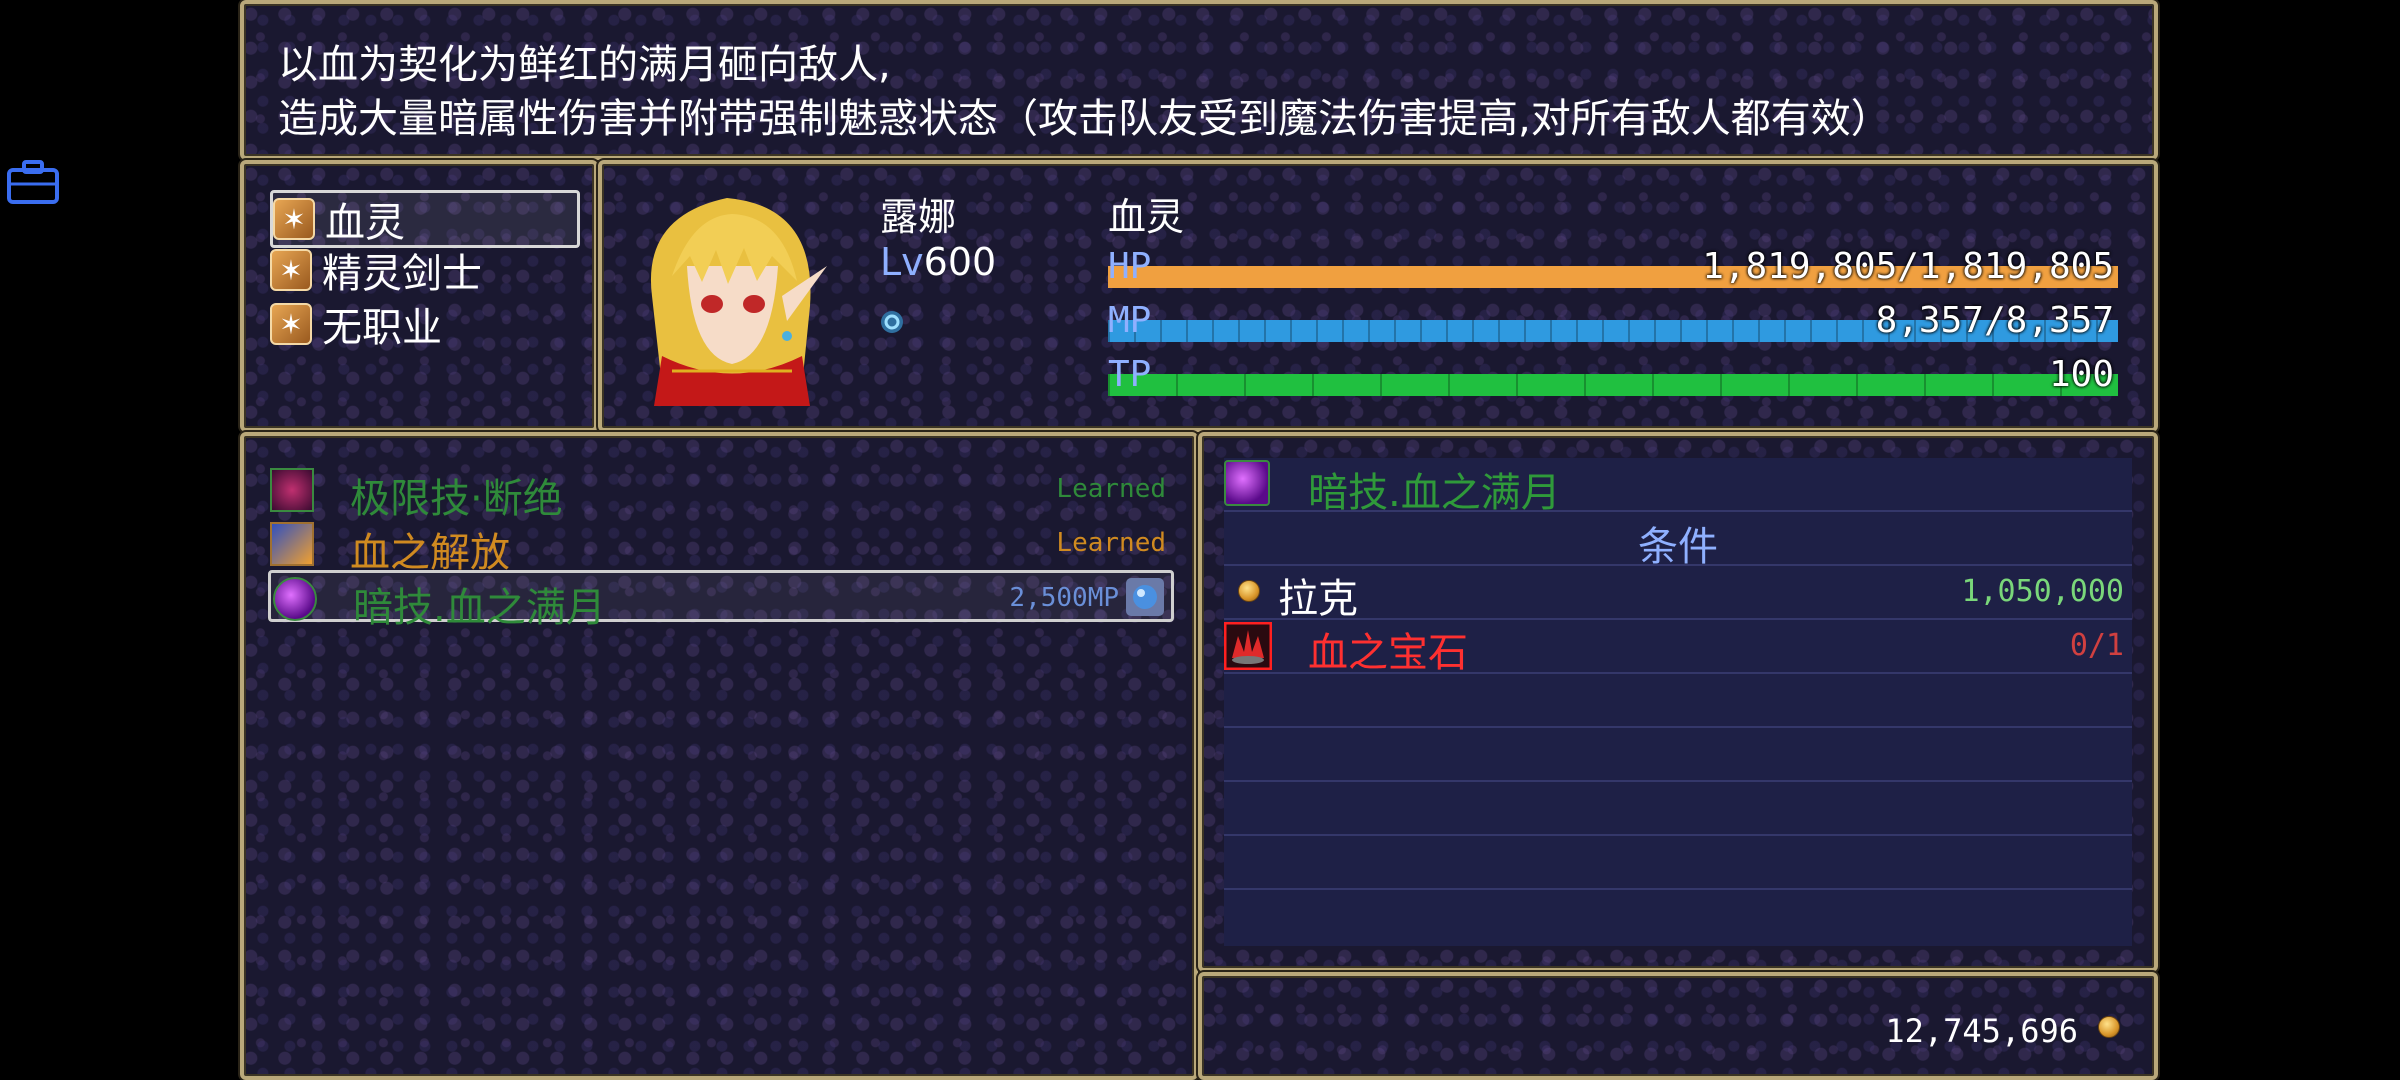  I want to click on hp-gauge: HP 1,819,805/1,819,805, so click(1613, 268).